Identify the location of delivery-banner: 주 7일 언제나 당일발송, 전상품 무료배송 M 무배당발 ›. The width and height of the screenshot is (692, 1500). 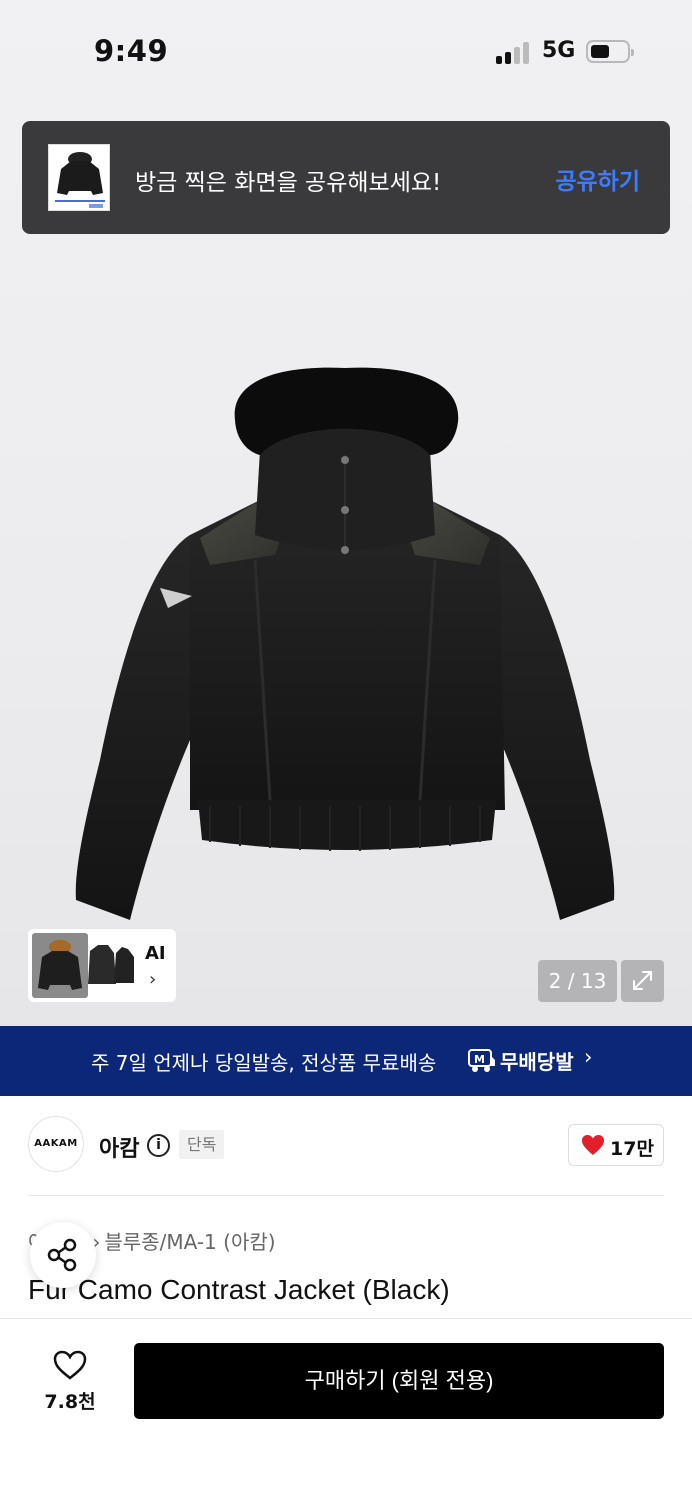
(346, 1061).